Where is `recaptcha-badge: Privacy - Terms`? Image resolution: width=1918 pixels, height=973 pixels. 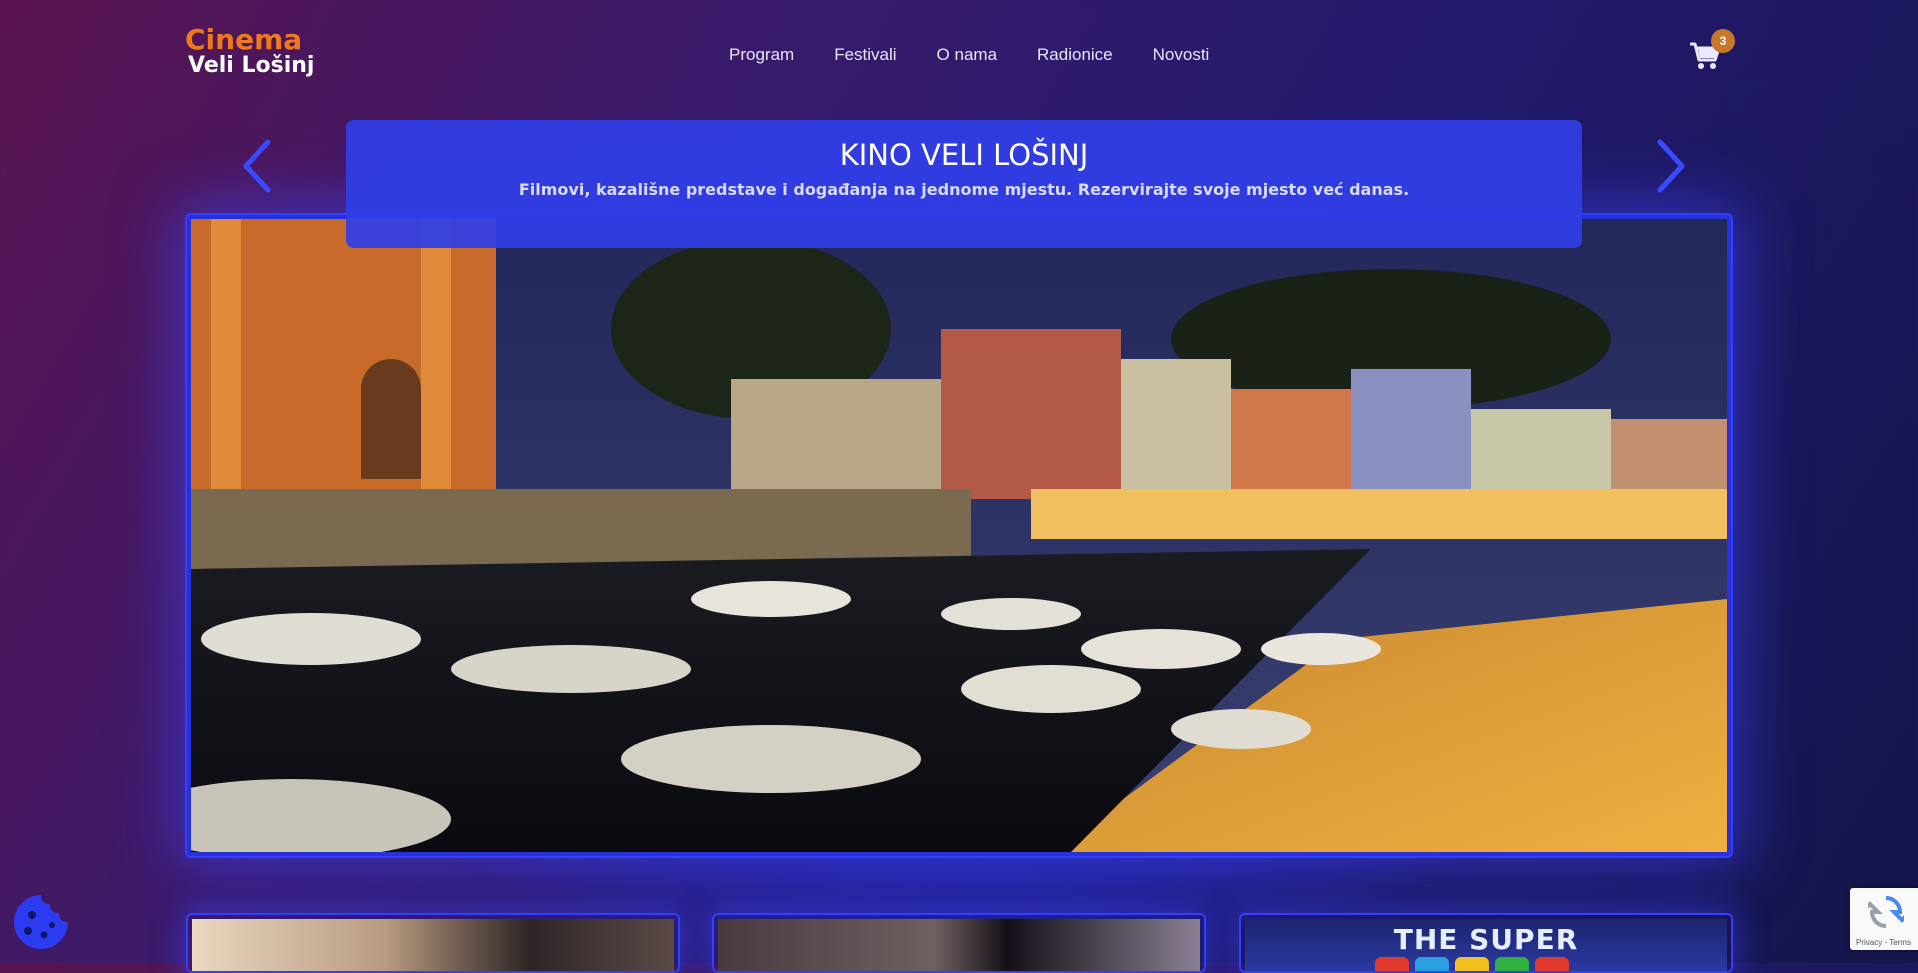
recaptcha-badge: Privacy - Terms is located at coordinates (1884, 919).